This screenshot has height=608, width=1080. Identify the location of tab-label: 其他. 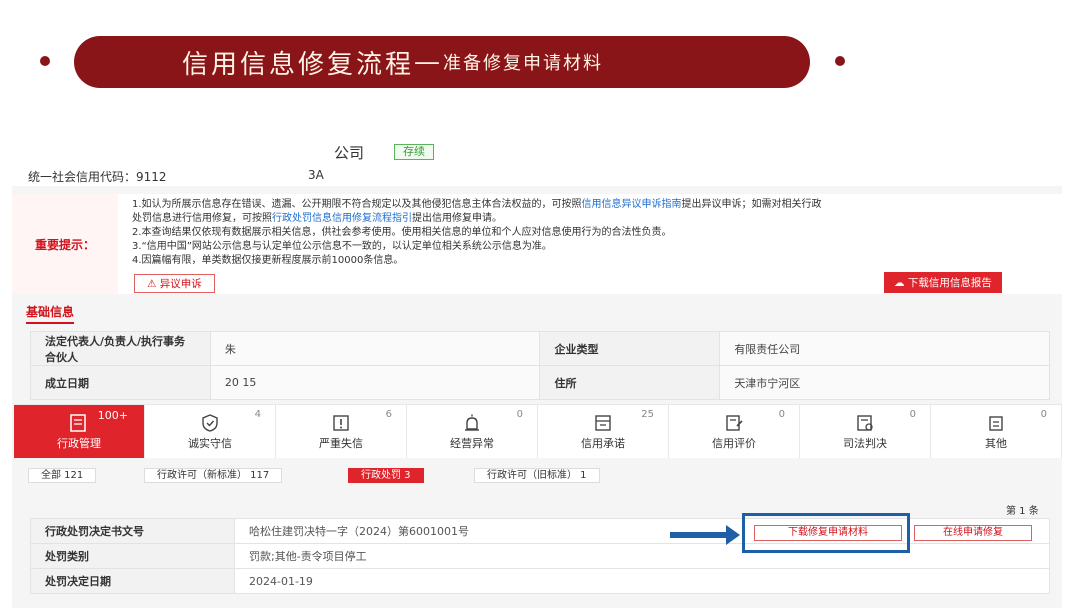
(996, 443).